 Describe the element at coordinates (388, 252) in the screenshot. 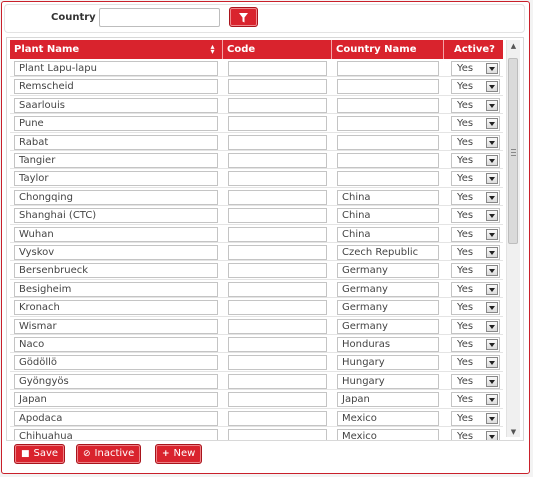

I see `country-name-field: Czech Republic` at that location.